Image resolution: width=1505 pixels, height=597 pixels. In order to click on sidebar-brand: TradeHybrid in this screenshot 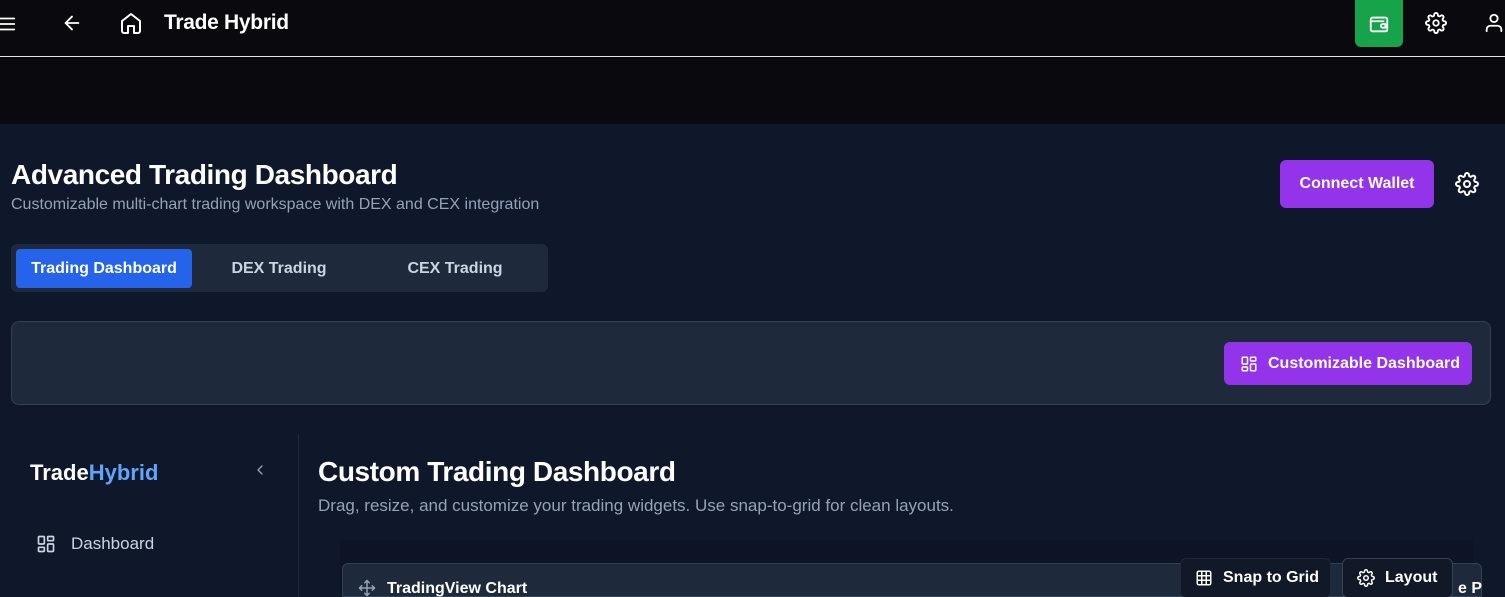, I will do `click(94, 473)`.